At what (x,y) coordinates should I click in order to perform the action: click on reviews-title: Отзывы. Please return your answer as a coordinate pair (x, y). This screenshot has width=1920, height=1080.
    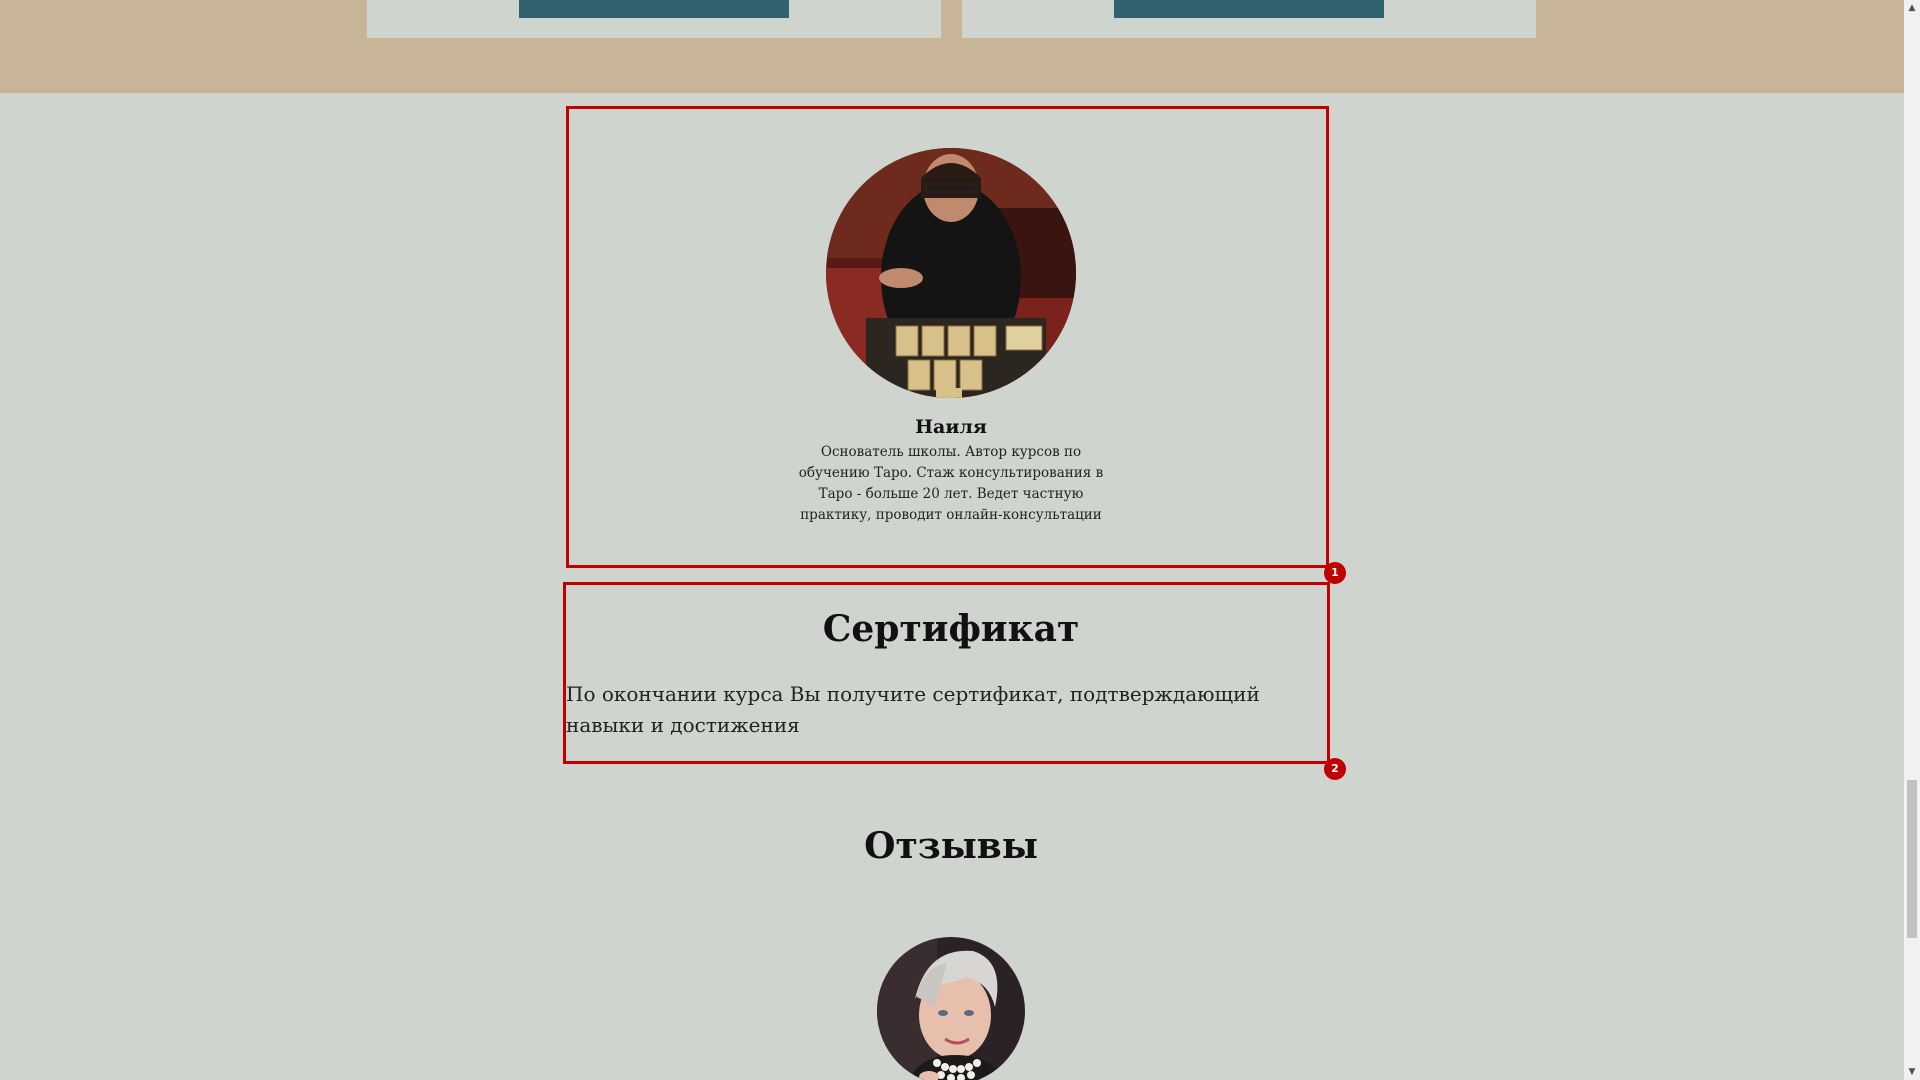
    Looking at the image, I should click on (951, 846).